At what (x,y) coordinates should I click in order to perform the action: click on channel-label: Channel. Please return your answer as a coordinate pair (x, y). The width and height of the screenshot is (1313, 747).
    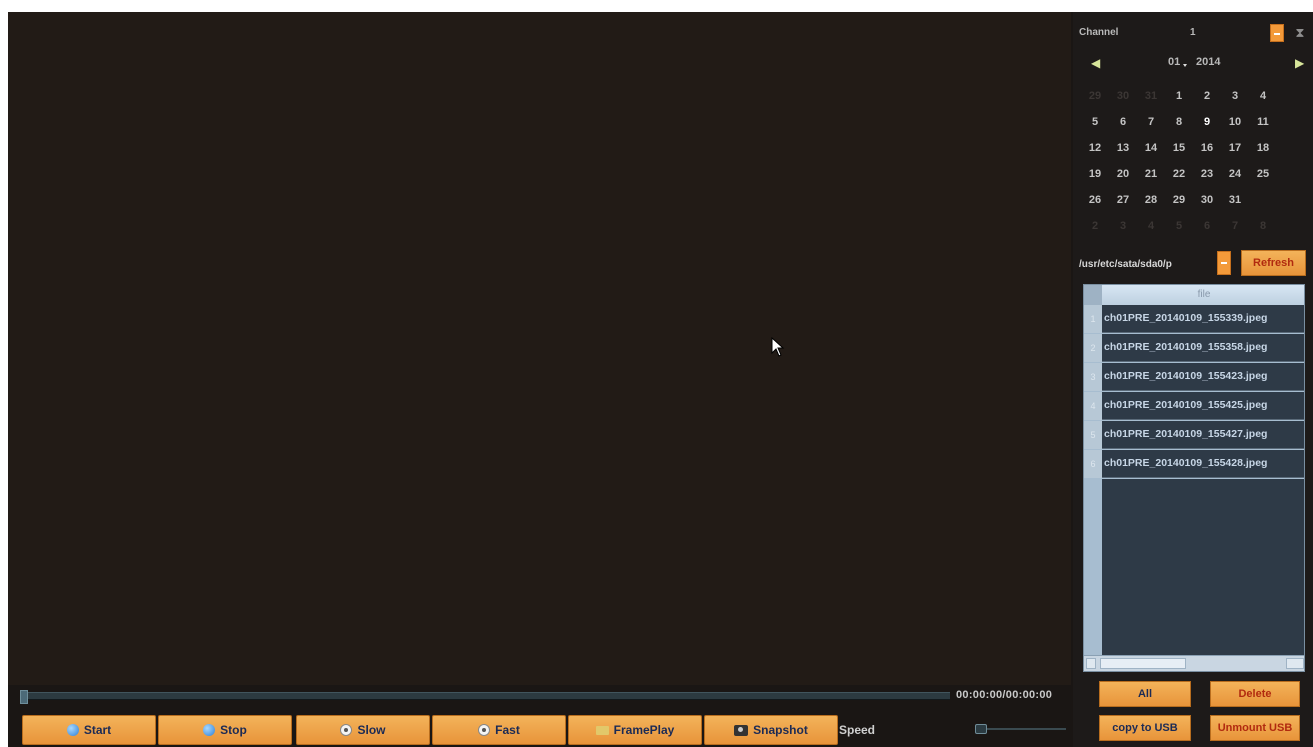
    Looking at the image, I should click on (1099, 32).